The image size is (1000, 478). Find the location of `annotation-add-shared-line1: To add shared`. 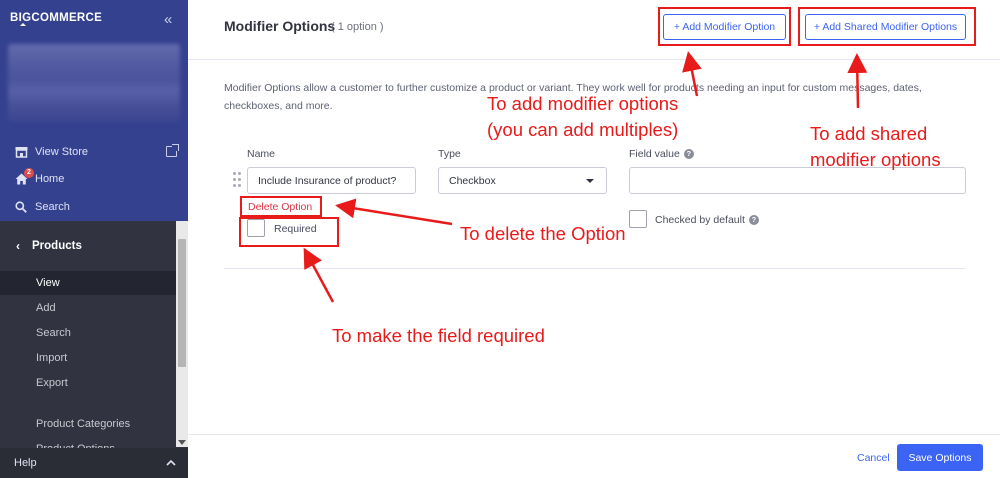

annotation-add-shared-line1: To add shared is located at coordinates (869, 133).